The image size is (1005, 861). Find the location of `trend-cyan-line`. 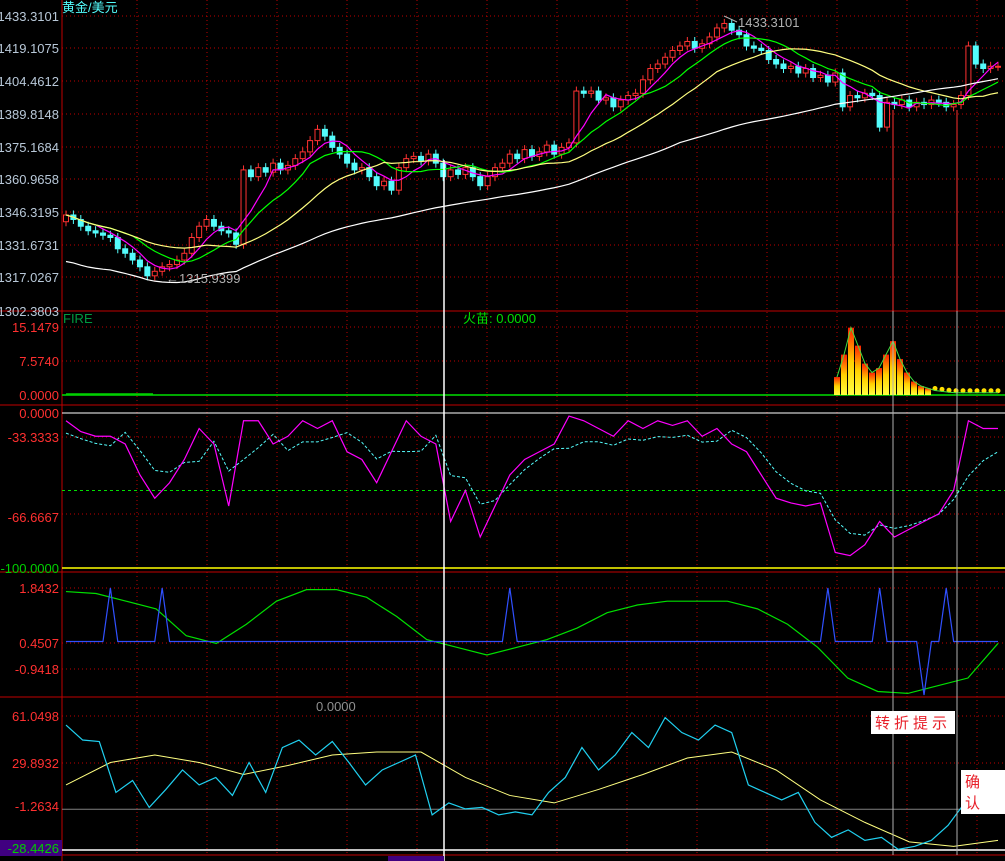

trend-cyan-line is located at coordinates (532, 783).